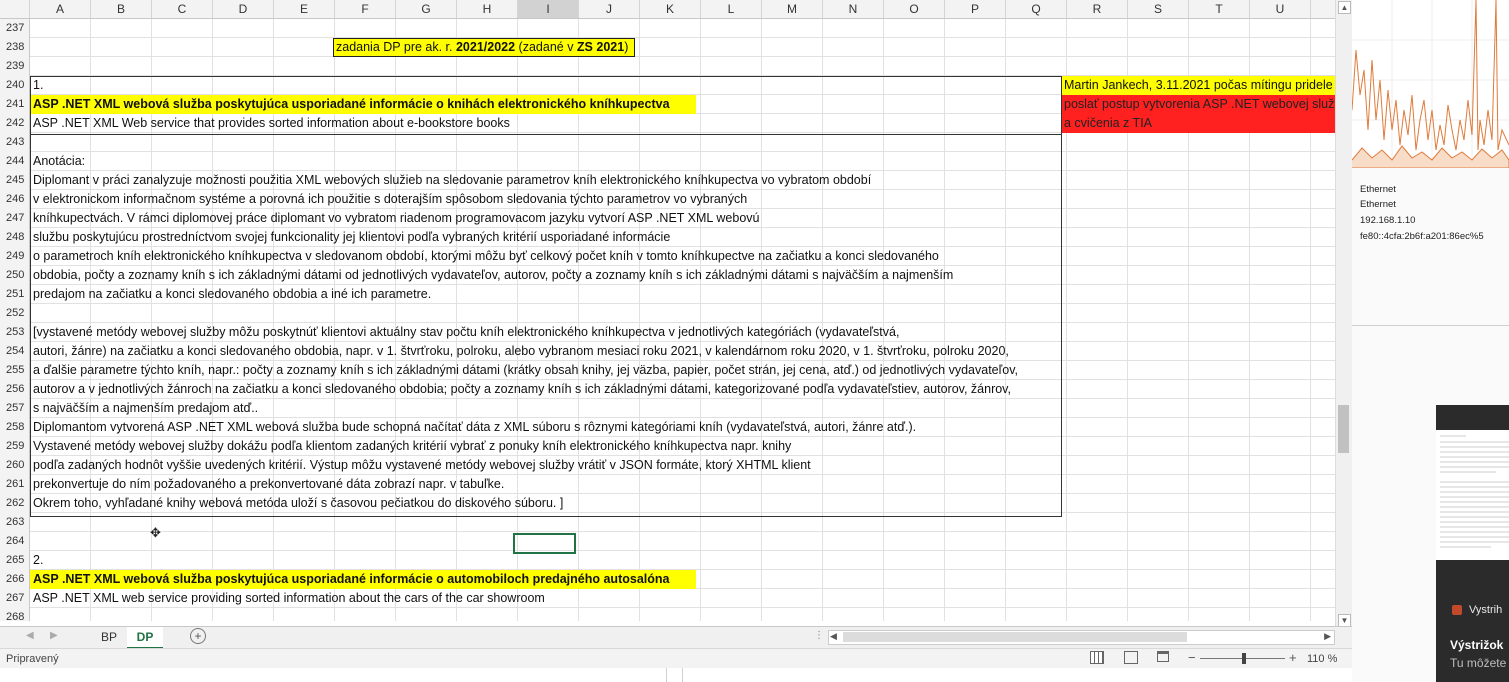  Describe the element at coordinates (109, 637) in the screenshot. I see `tab-bp: BP` at that location.